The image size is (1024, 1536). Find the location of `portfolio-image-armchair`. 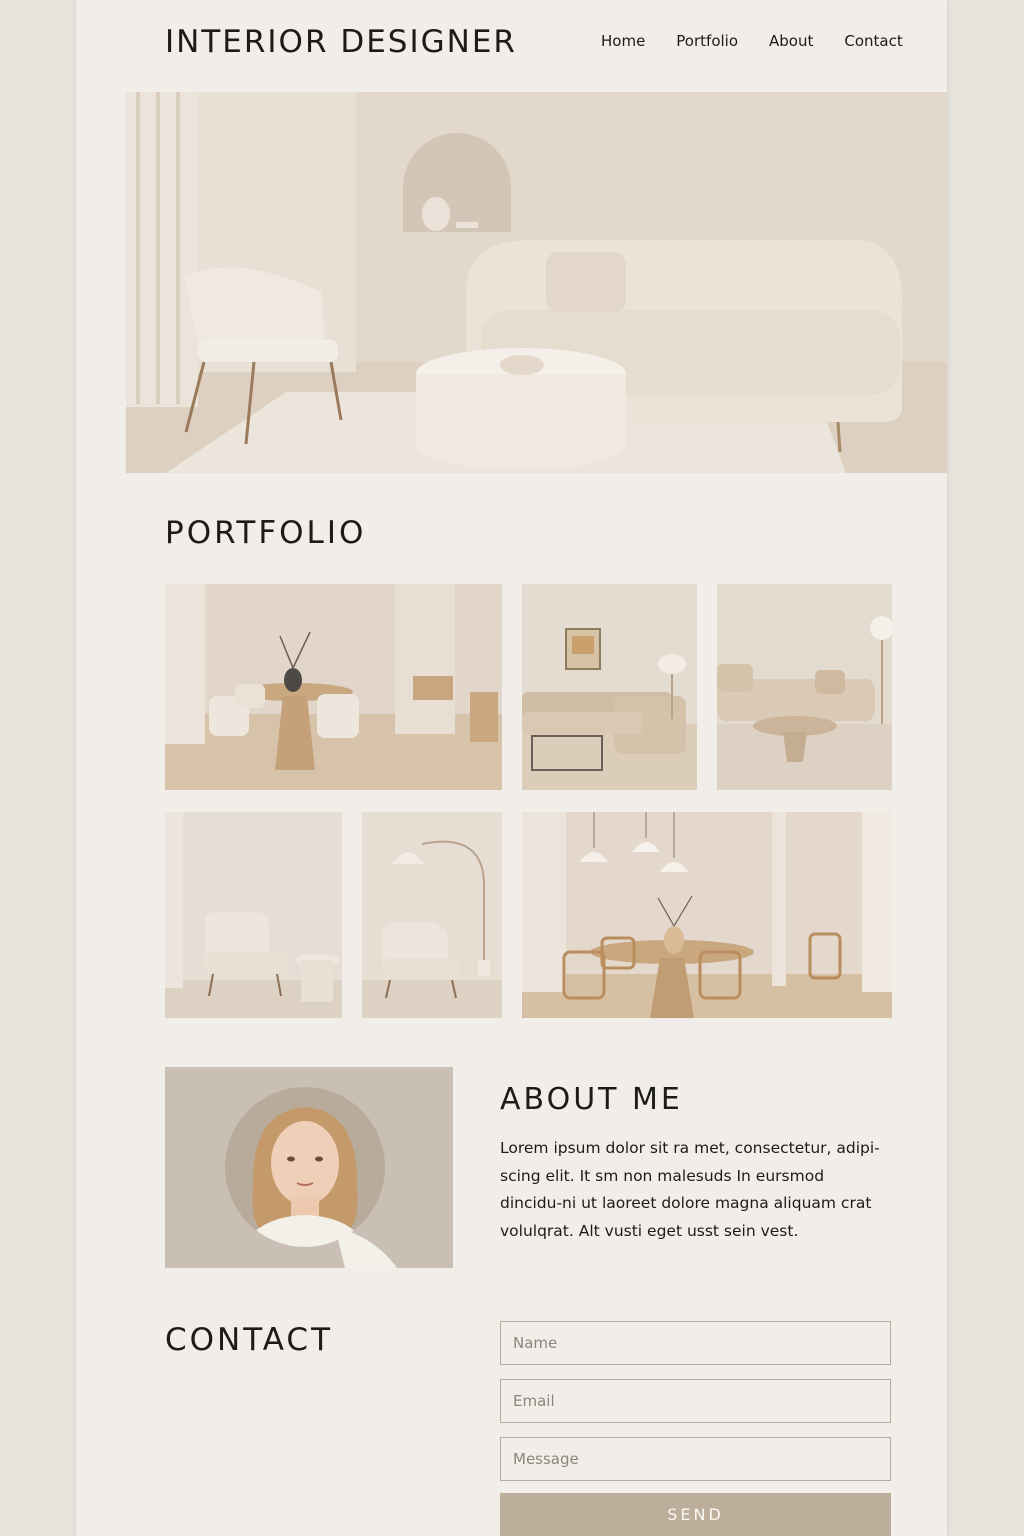

portfolio-image-armchair is located at coordinates (253, 915).